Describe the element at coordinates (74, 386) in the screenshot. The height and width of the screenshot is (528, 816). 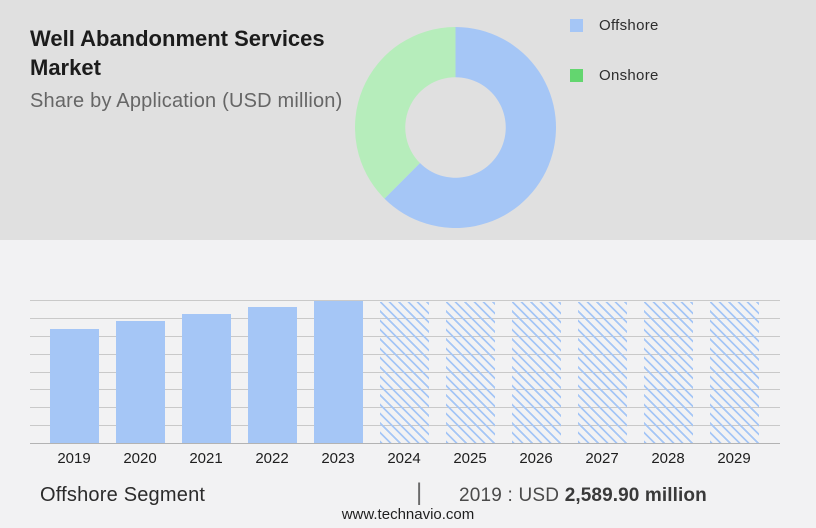
I see `bar-2019` at that location.